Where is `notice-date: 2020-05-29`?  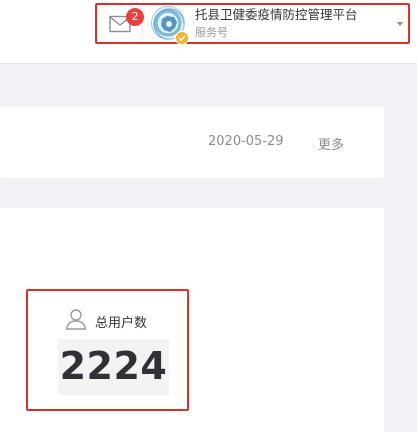 notice-date: 2020-05-29 is located at coordinates (246, 141).